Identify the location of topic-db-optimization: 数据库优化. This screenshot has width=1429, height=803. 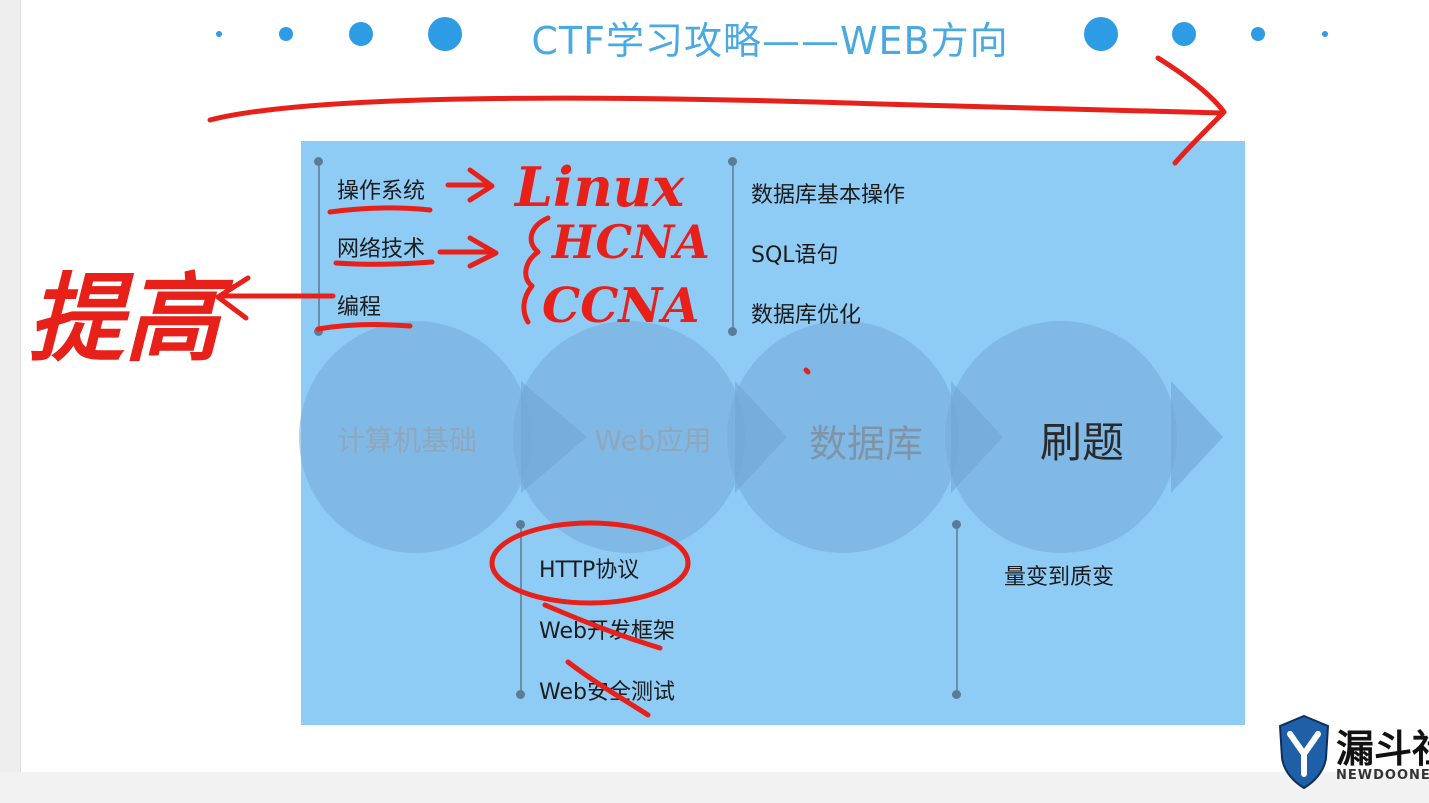
(806, 315).